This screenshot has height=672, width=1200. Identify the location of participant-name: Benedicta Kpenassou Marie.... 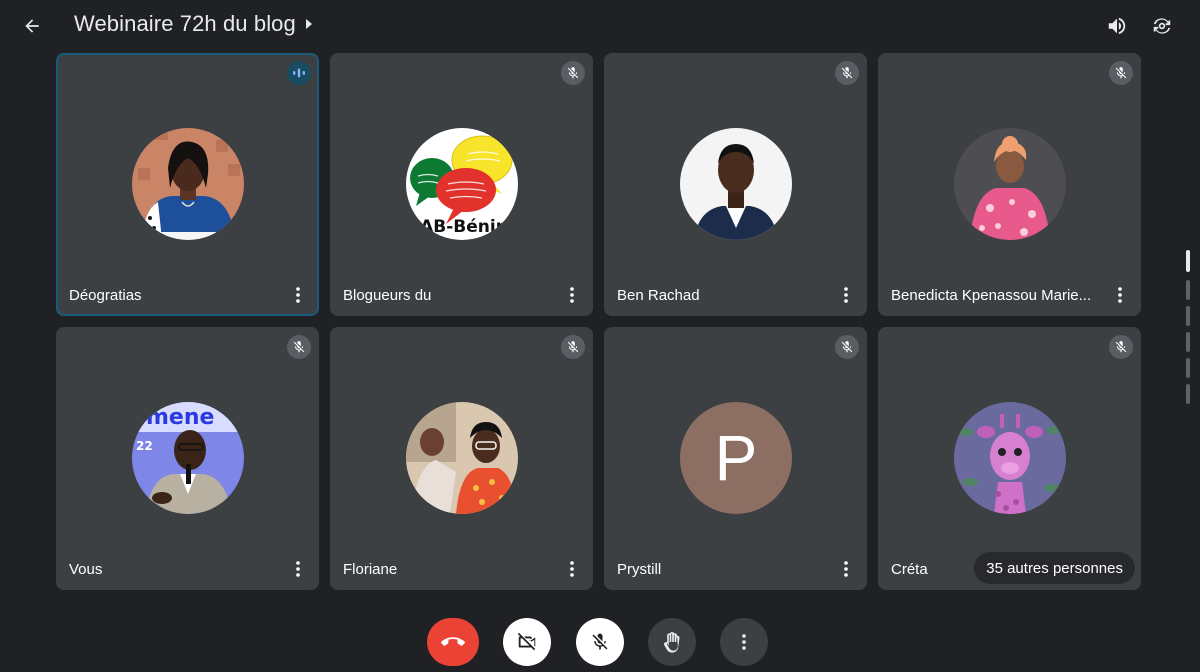
(991, 295).